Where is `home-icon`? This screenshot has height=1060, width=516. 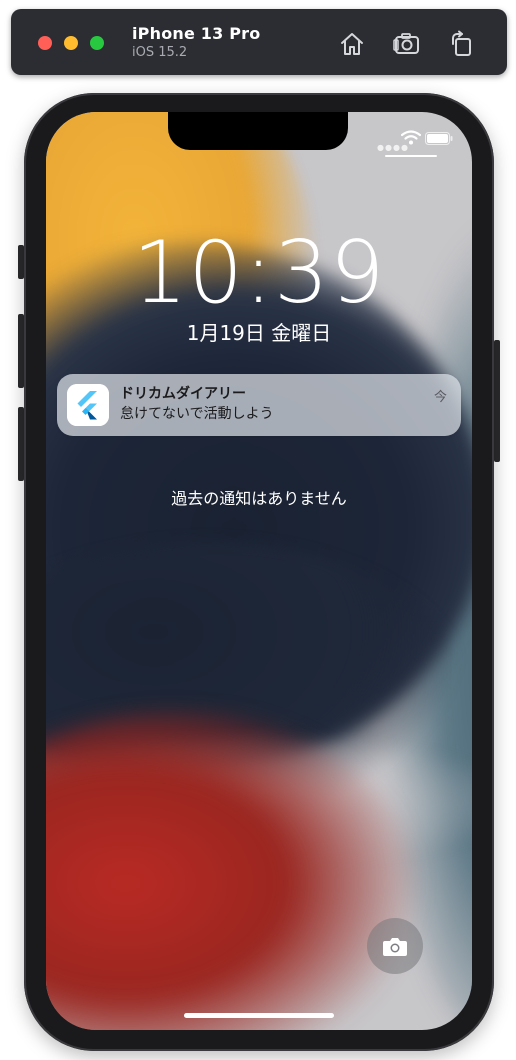
home-icon is located at coordinates (352, 44).